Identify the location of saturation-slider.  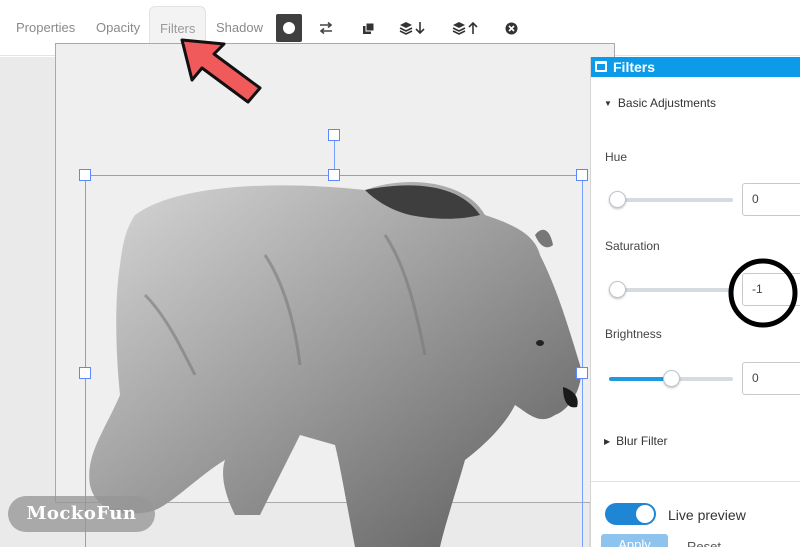
(671, 289).